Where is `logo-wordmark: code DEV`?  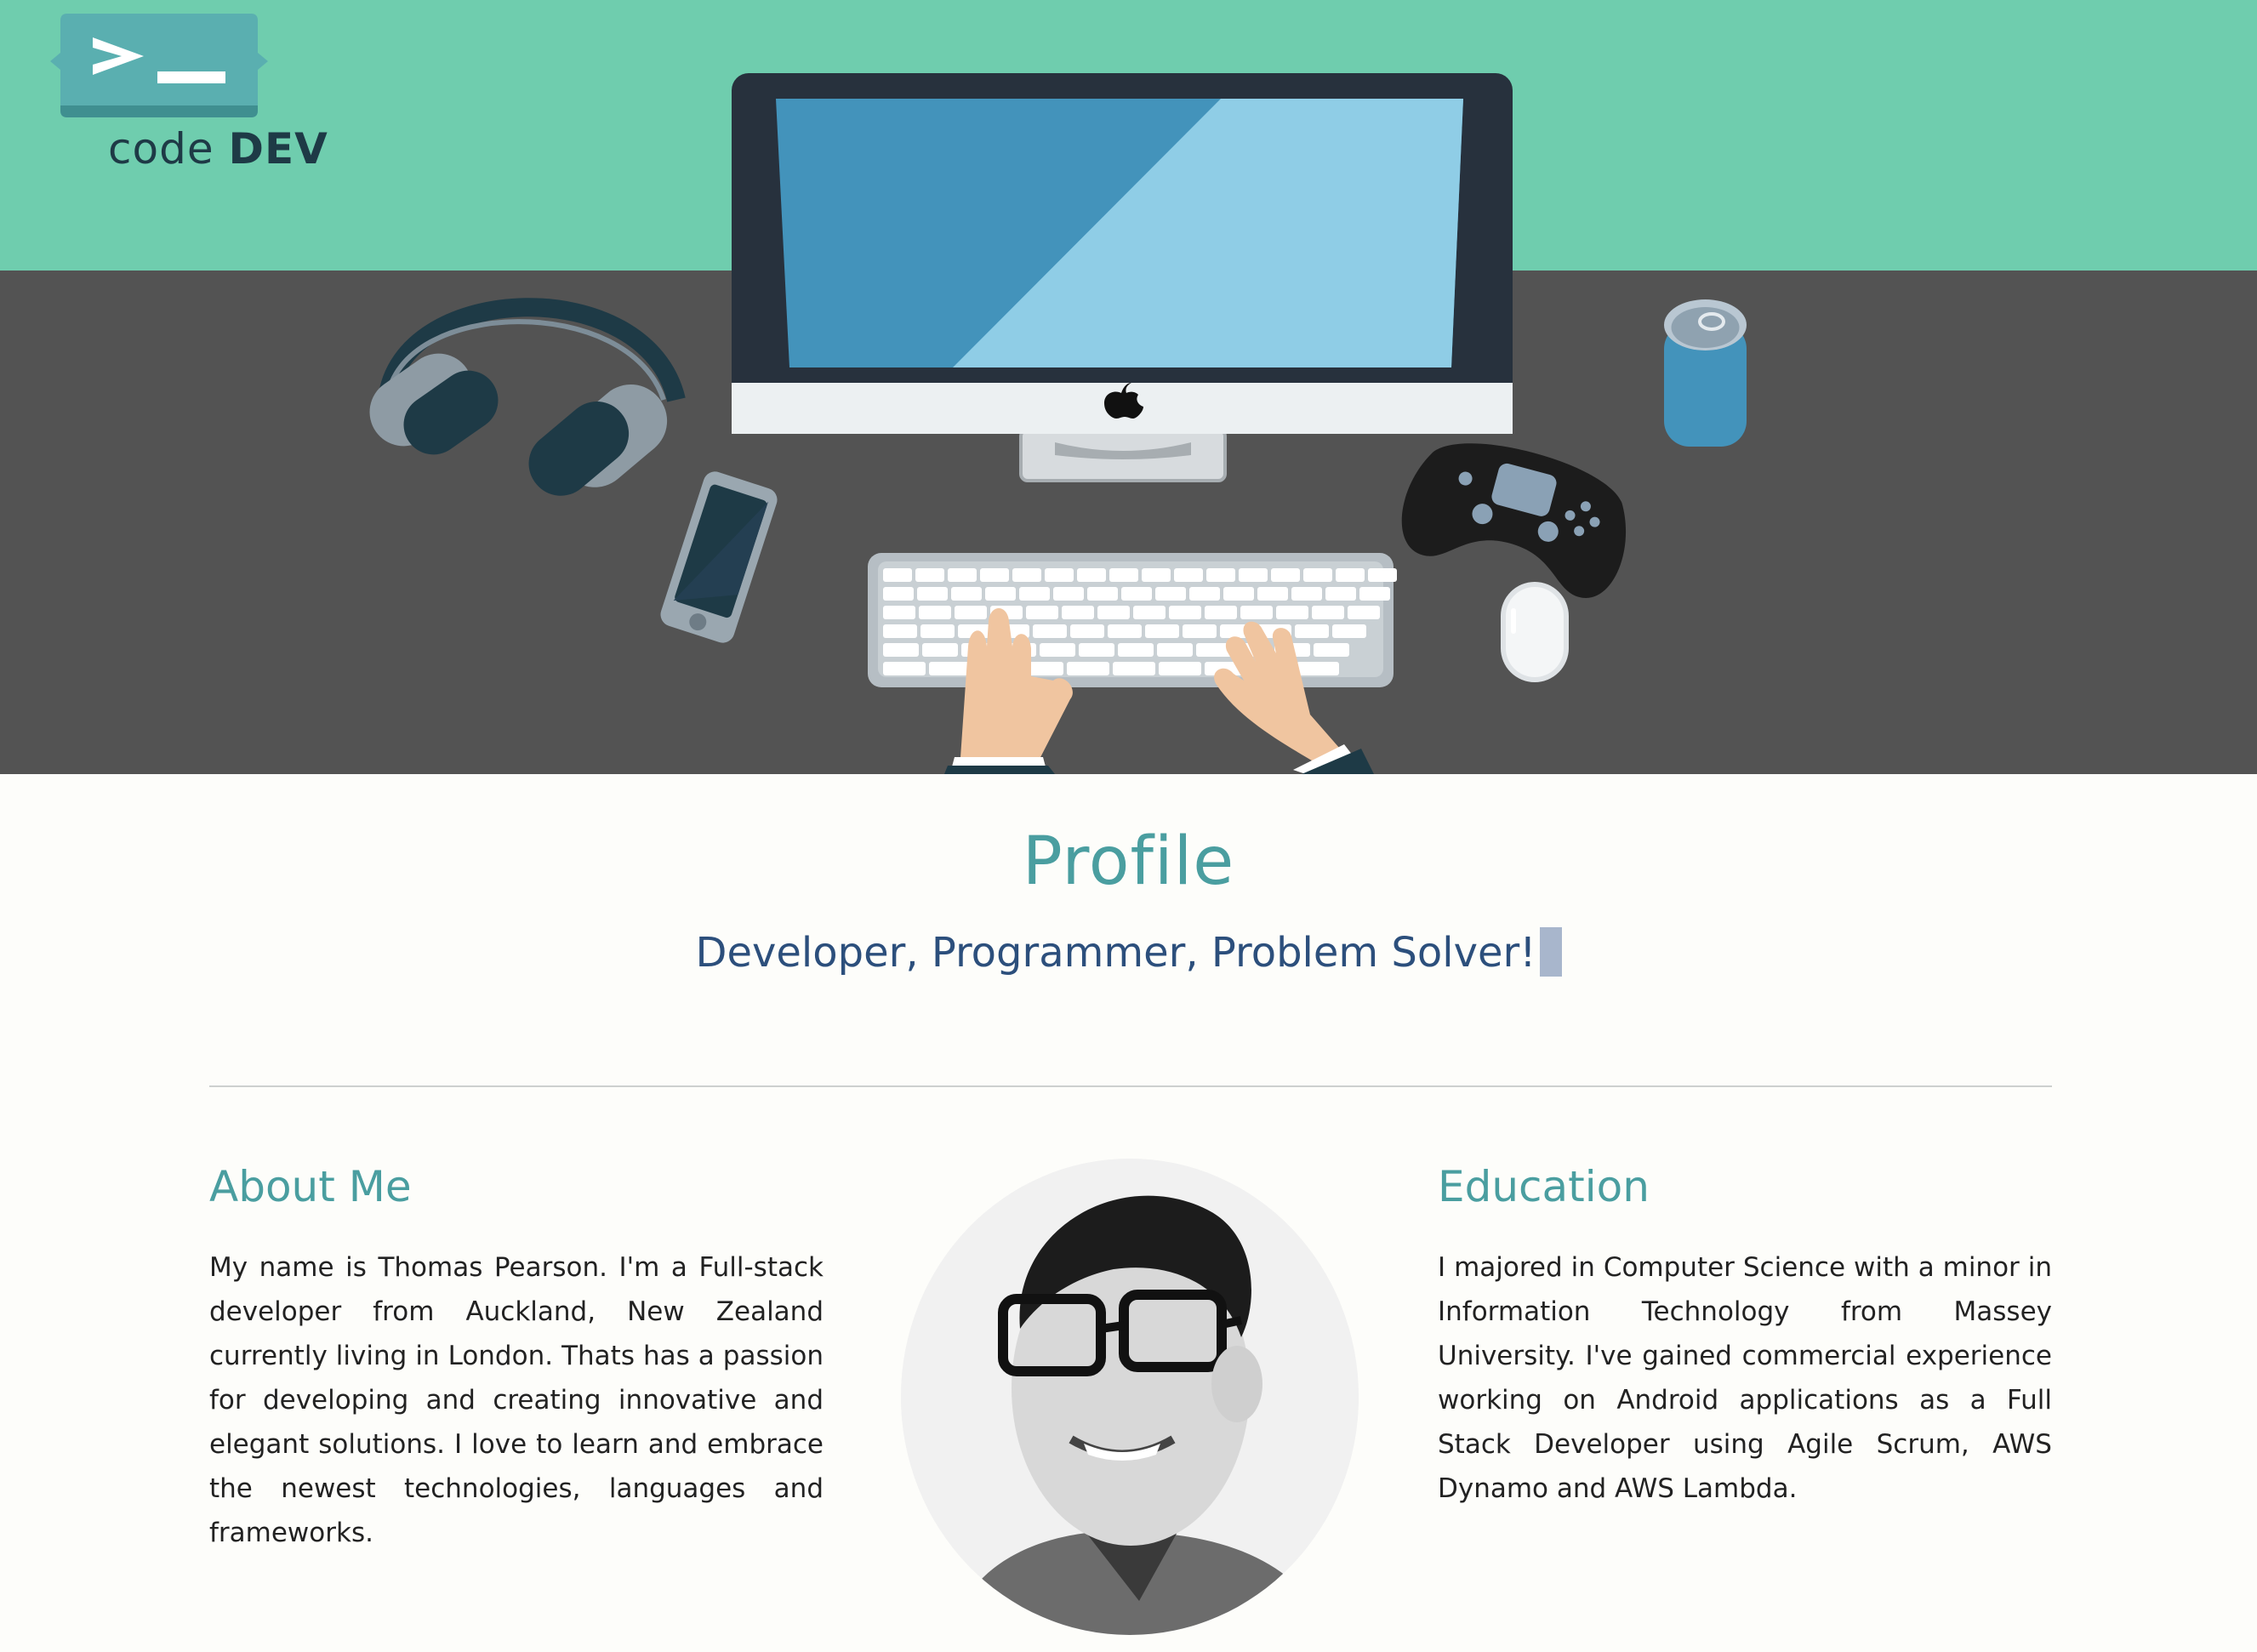 logo-wordmark: code DEV is located at coordinates (218, 149).